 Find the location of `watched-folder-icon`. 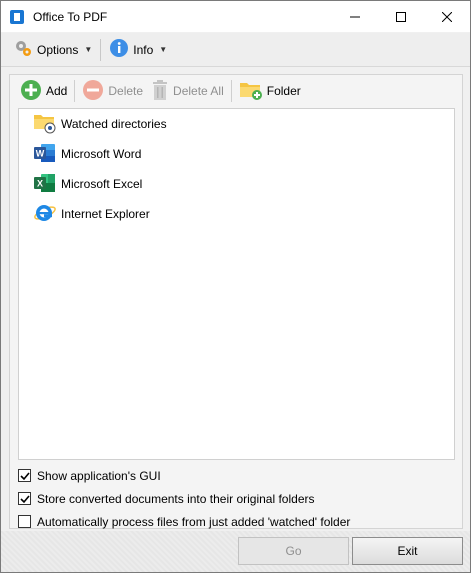

watched-folder-icon is located at coordinates (45, 124).